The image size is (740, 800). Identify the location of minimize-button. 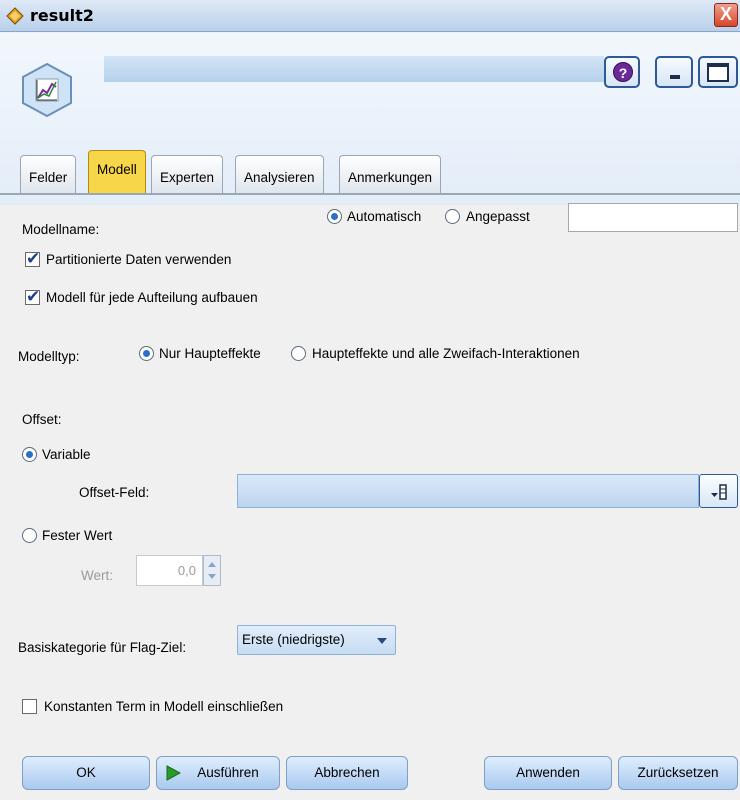
(674, 72).